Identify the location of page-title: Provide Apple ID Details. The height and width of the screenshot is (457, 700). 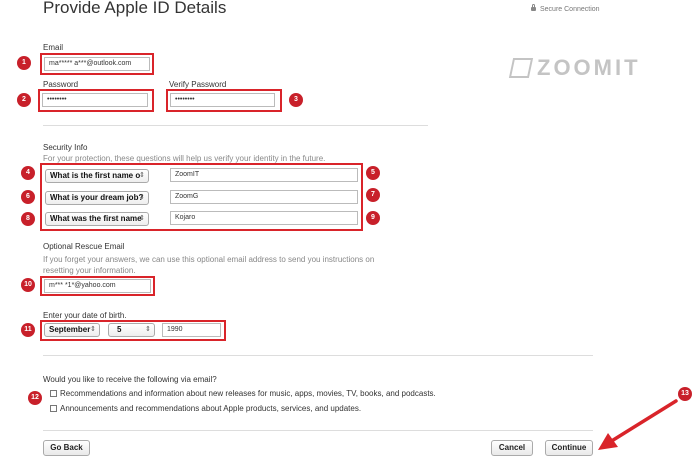
(135, 8).